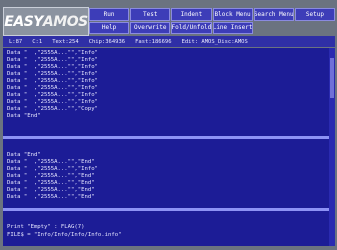  I want to click on test-button: Test, so click(150, 14).